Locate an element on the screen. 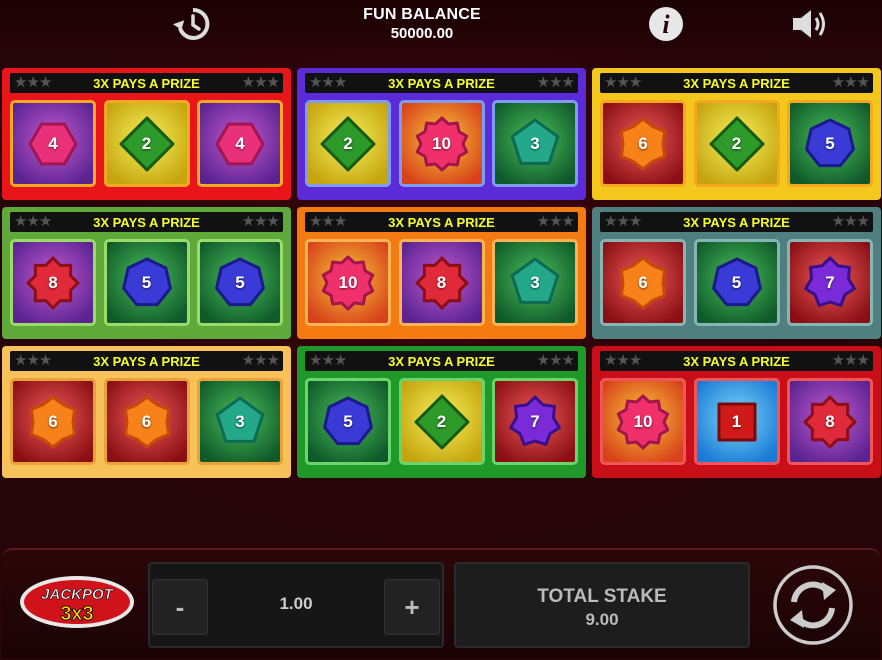  scratch-card: ★★★ 3X PAYS A PRIZE ★★★ 2 10 3 is located at coordinates (441, 134).